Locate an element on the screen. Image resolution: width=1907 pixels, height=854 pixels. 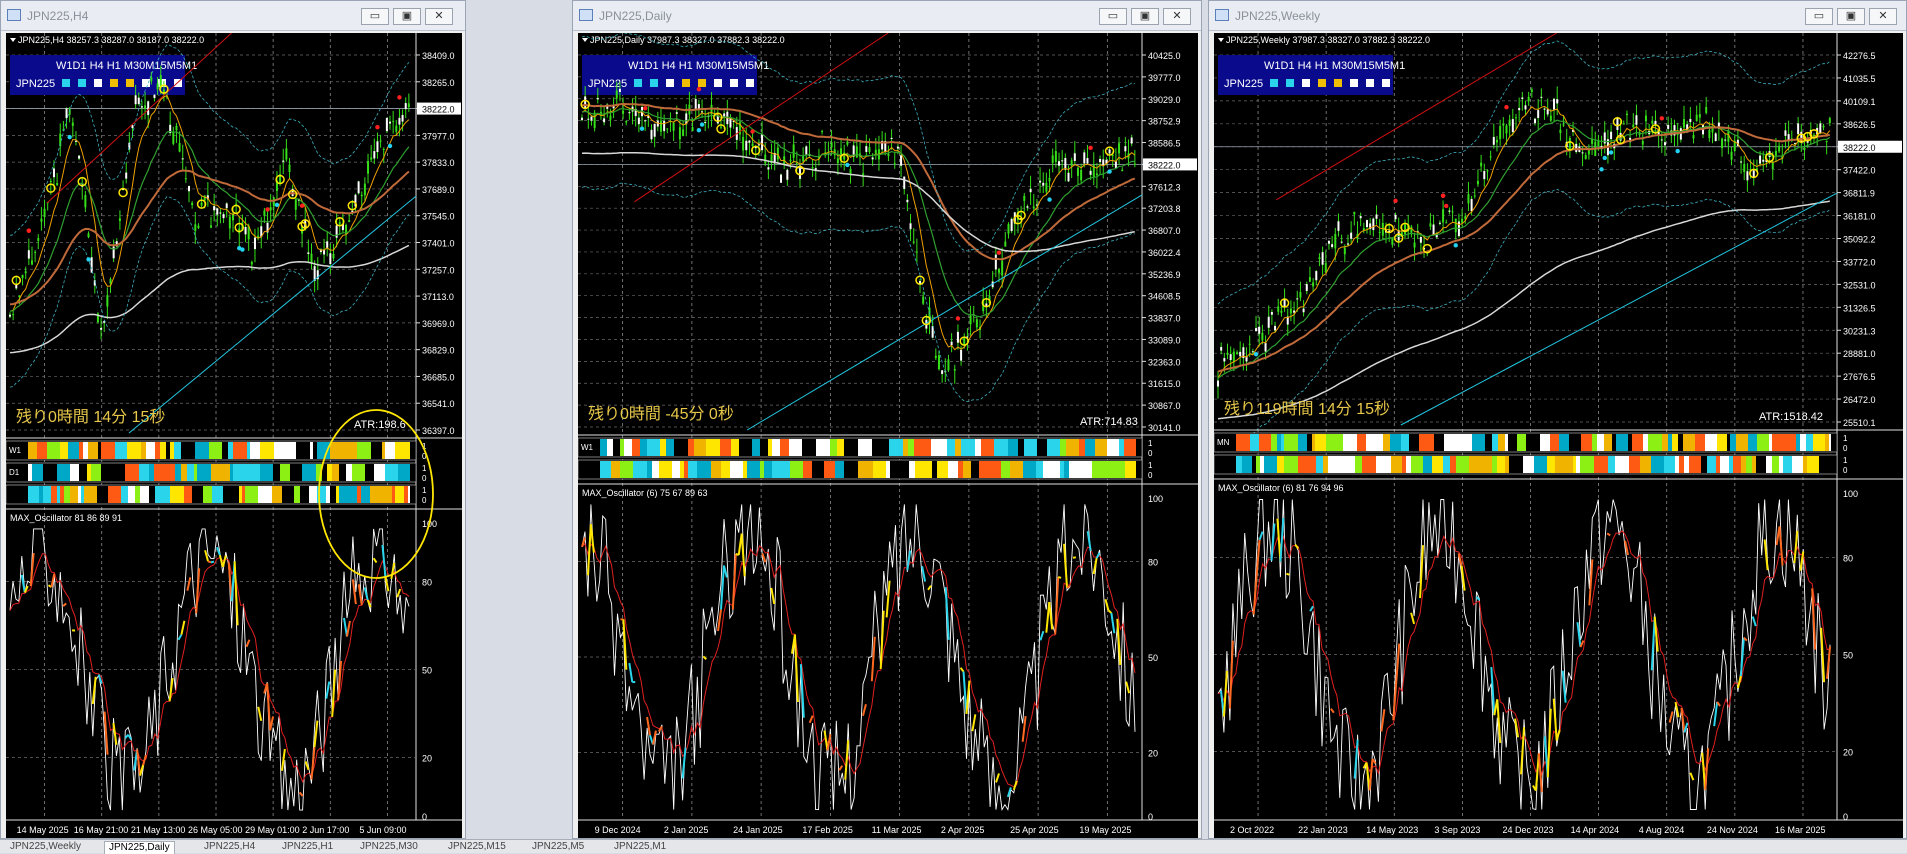
chart-tab: JPN225,M1 is located at coordinates (640, 847).